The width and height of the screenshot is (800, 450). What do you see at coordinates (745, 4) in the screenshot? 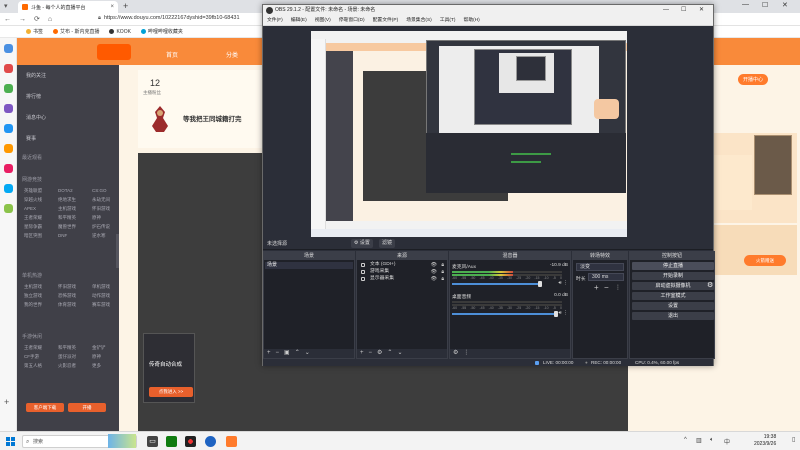
I see `minimize-button: —` at bounding box center [745, 4].